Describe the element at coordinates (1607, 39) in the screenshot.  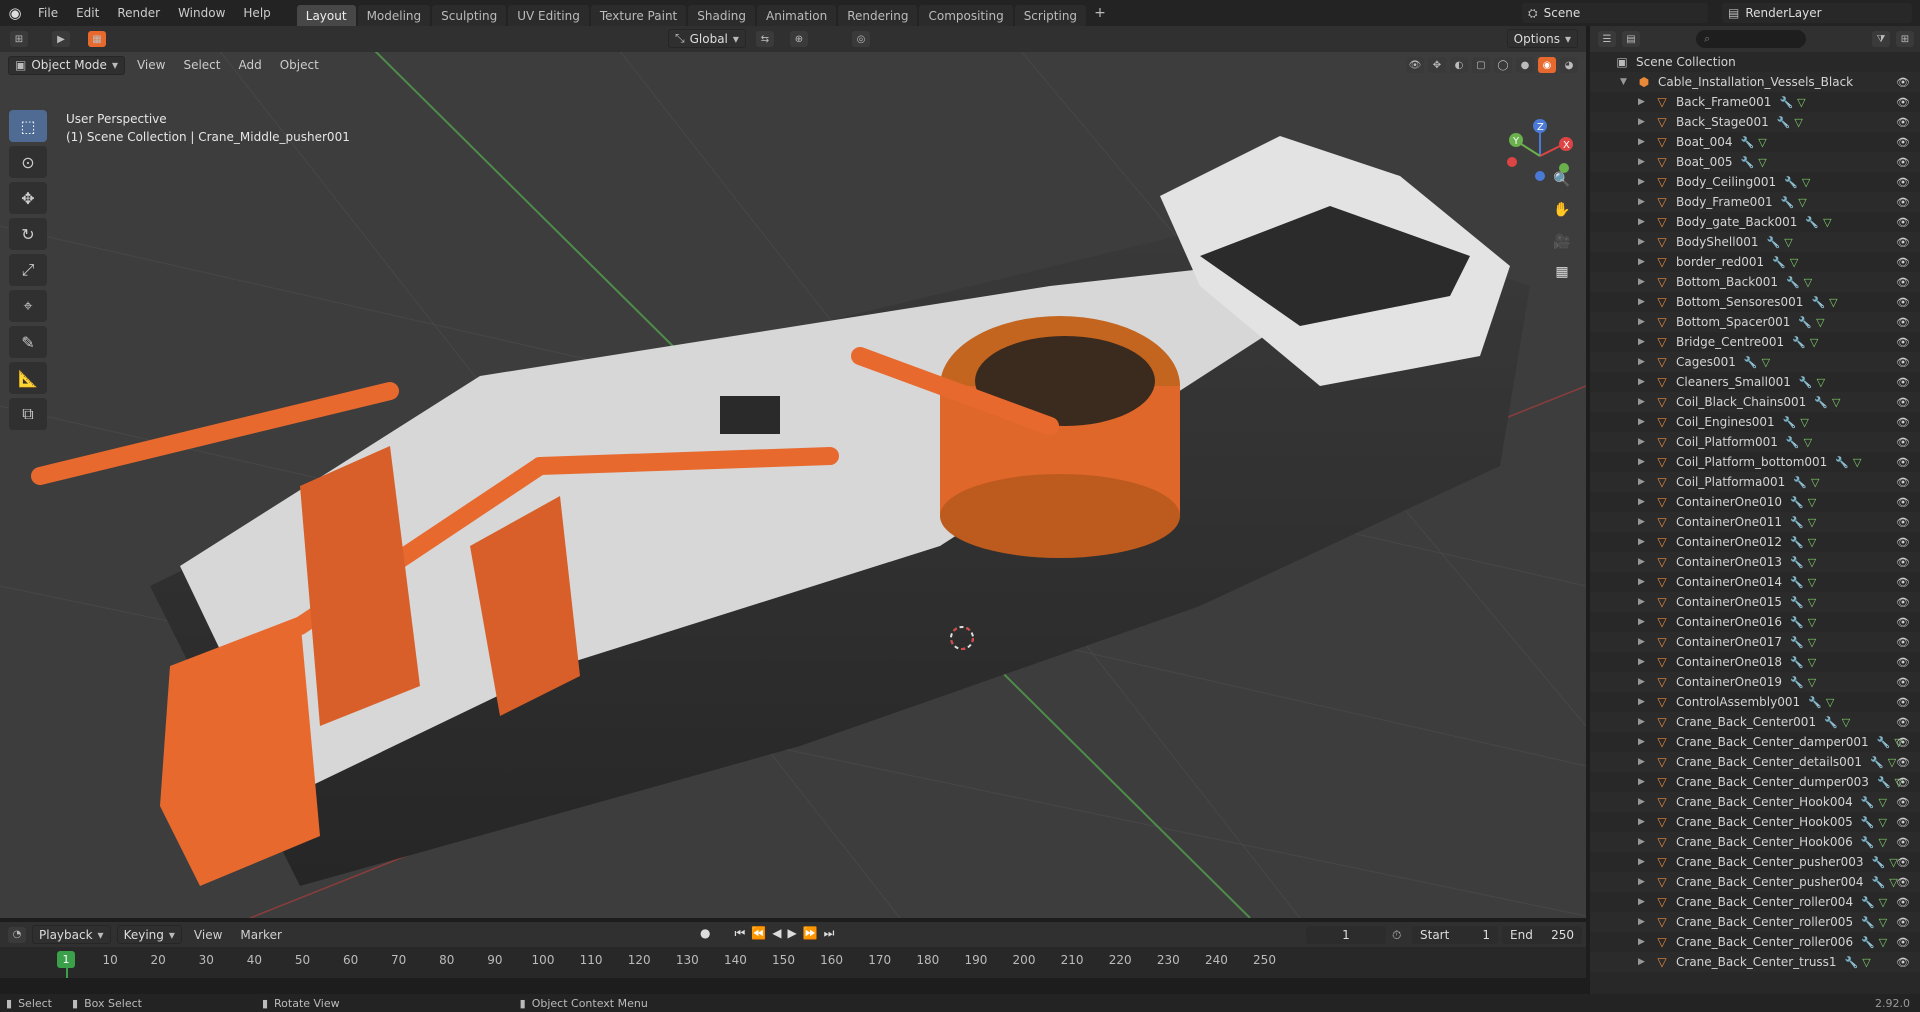
I see `outliner-editor-icon: ☰` at that location.